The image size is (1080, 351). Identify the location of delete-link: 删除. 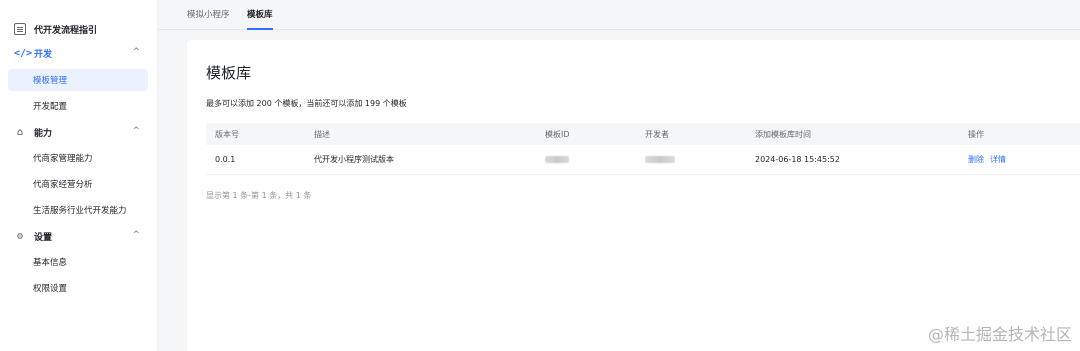
(976, 159).